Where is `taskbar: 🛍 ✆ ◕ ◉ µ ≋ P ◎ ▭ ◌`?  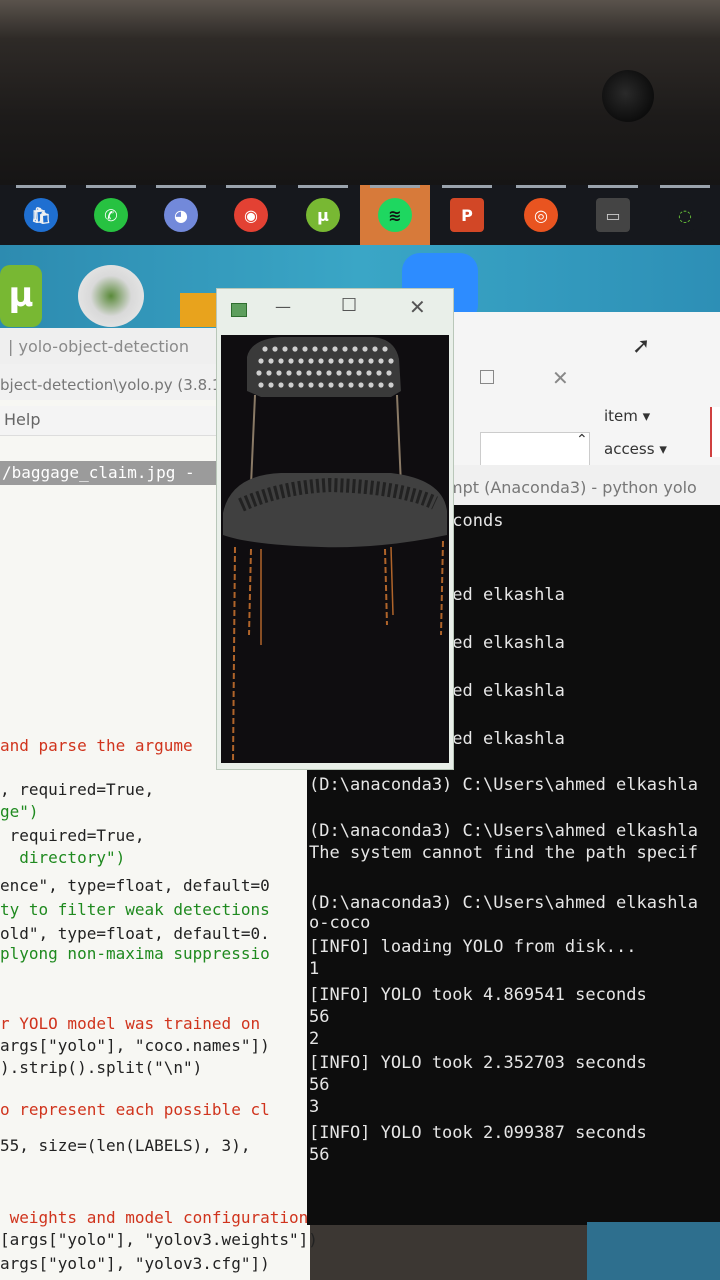
taskbar: 🛍 ✆ ◕ ◉ µ ≋ P ◎ ▭ ◌ is located at coordinates (360, 215).